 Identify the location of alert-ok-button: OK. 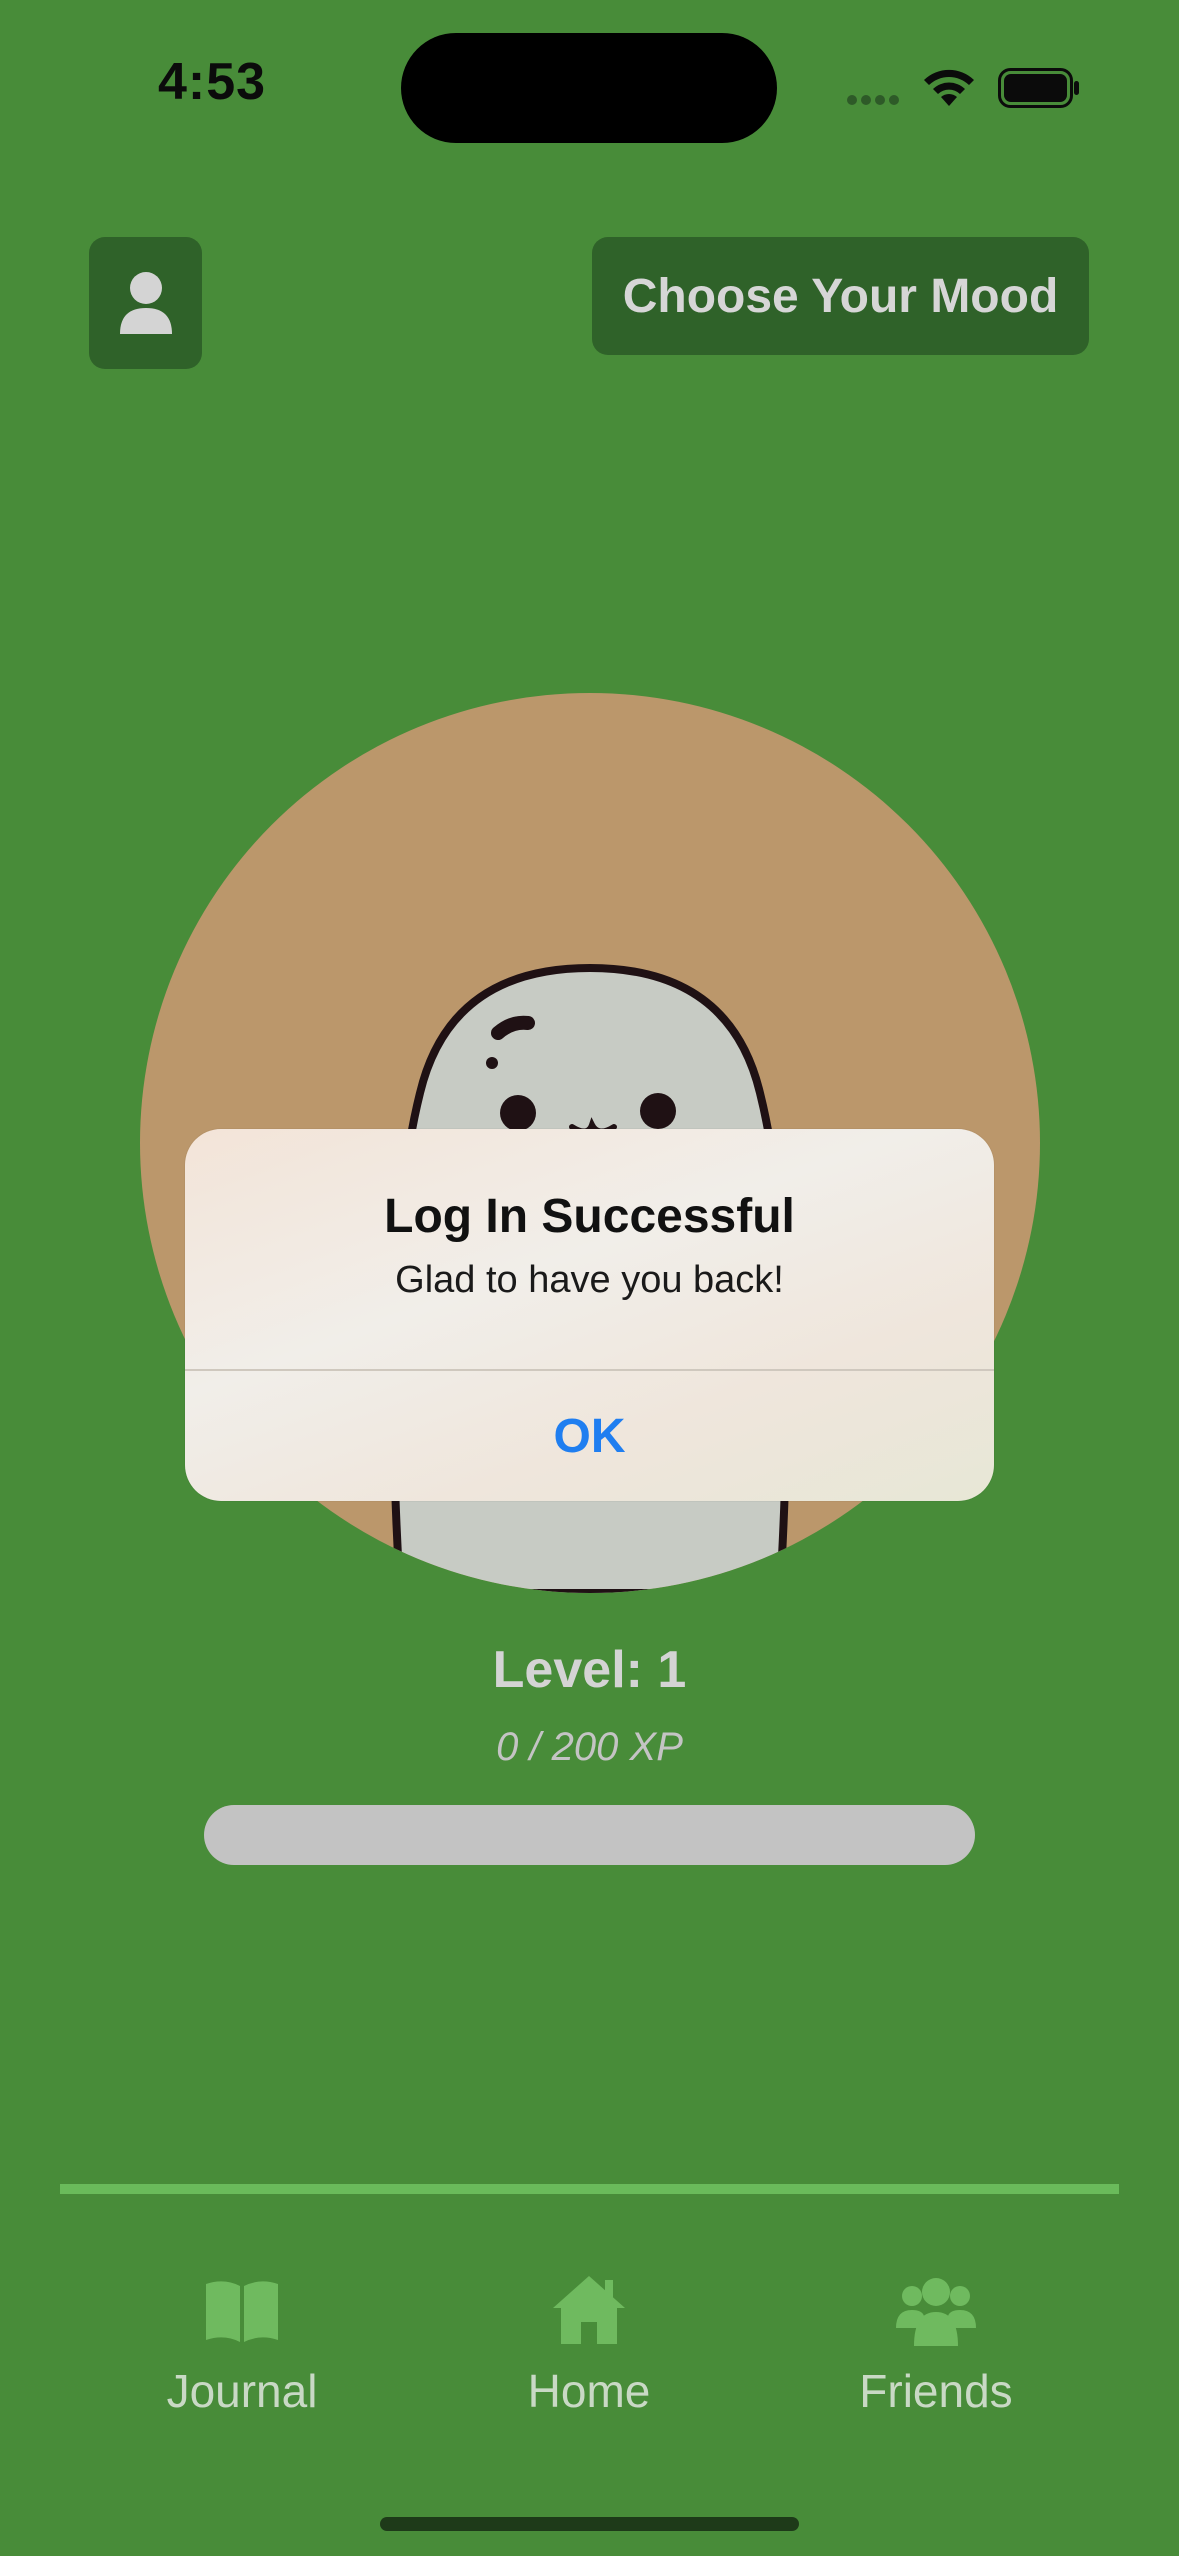
(589, 1436).